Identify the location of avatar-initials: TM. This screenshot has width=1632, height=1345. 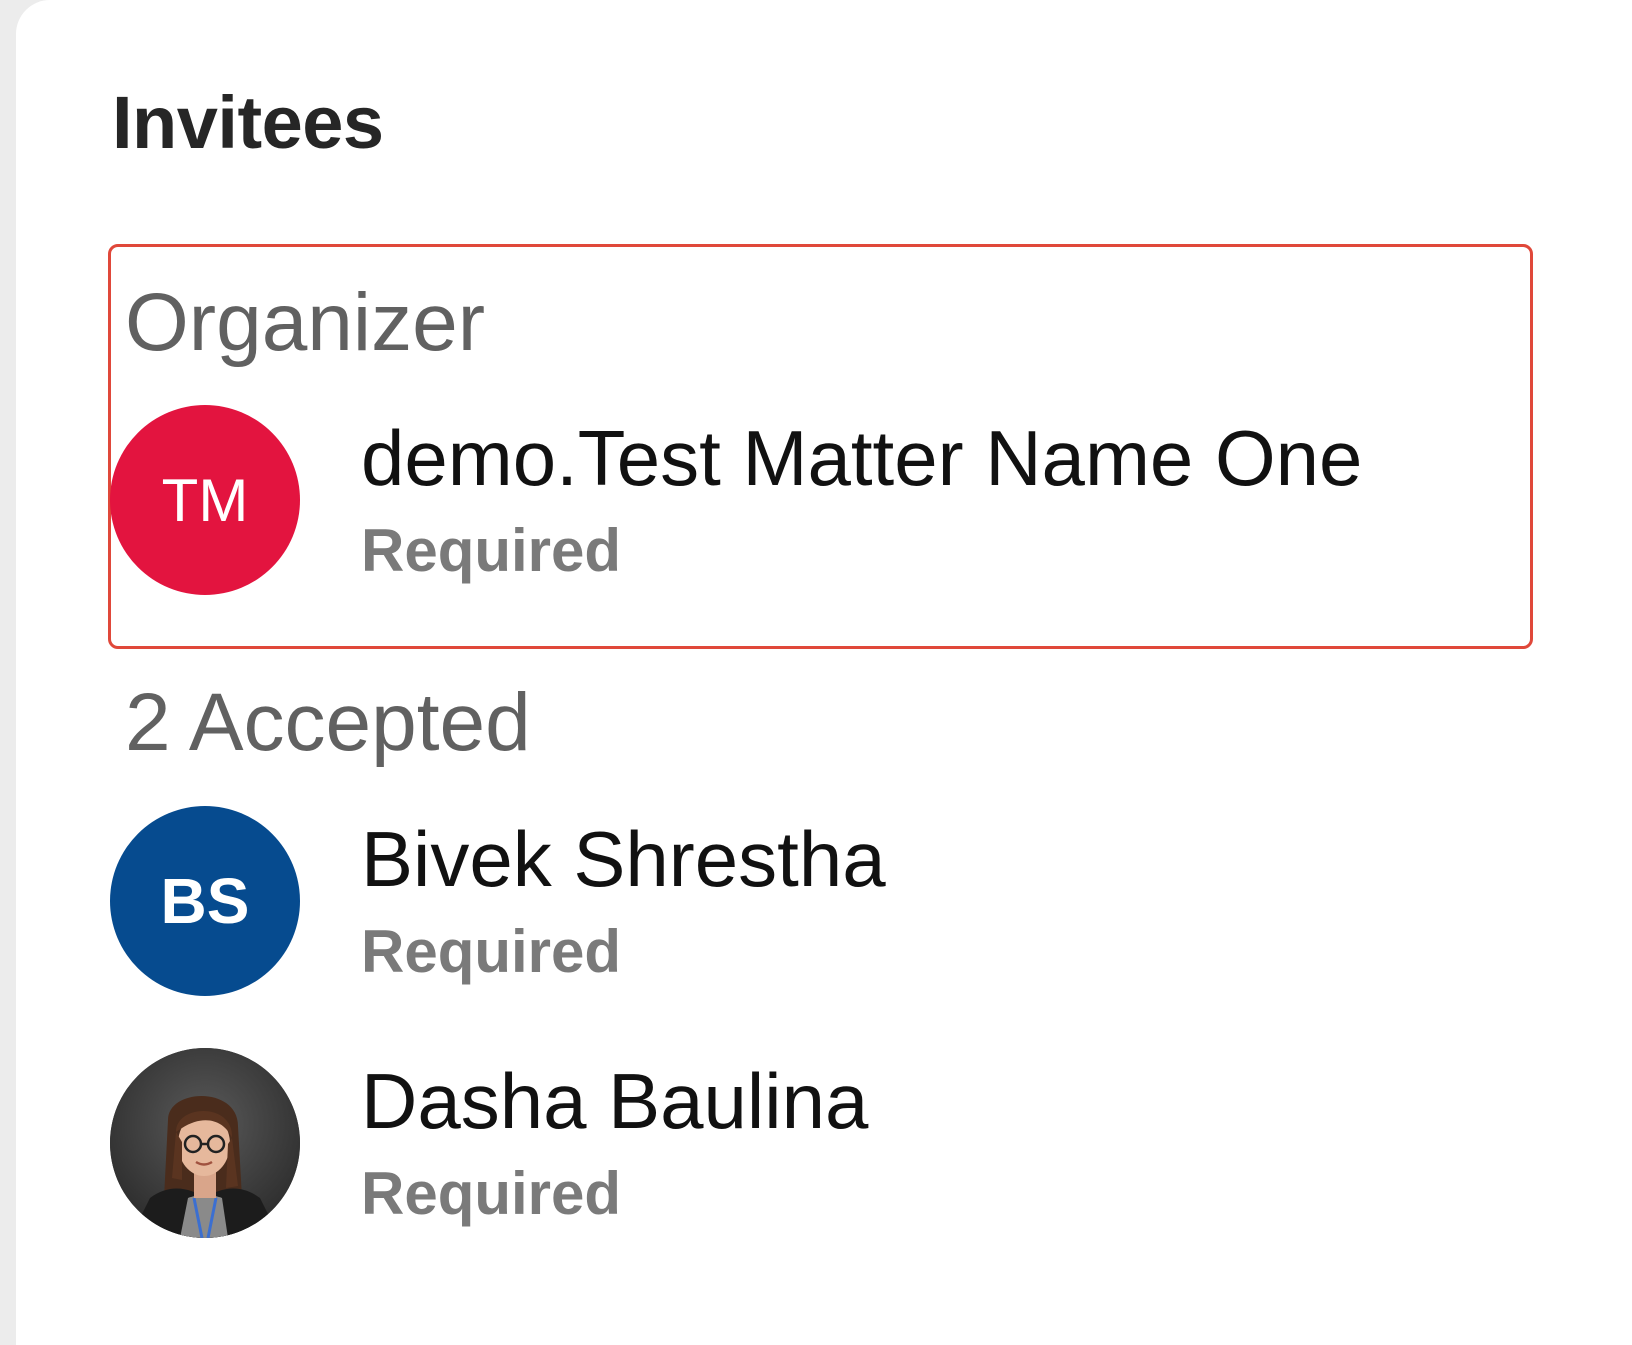
(205, 500).